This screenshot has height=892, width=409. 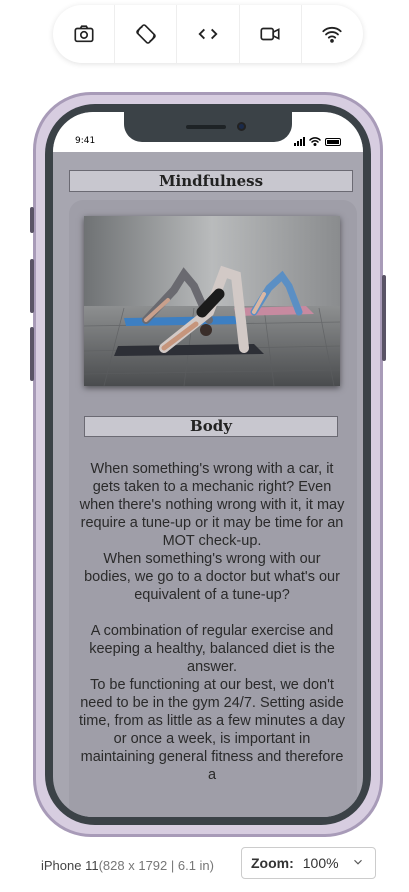 I want to click on device-label: iPhone 11(828 x 1792 | 6.1 in), so click(x=127, y=865).